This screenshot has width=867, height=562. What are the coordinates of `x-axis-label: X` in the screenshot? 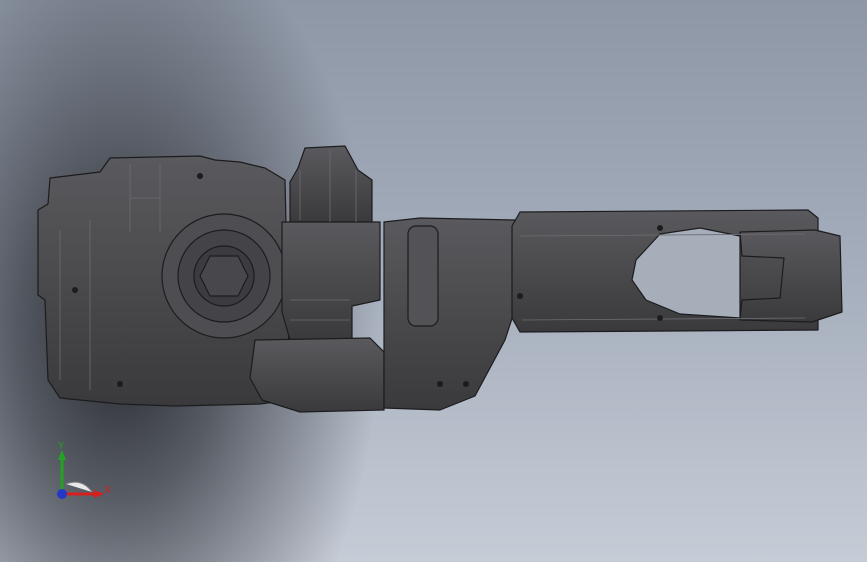 It's located at (107, 490).